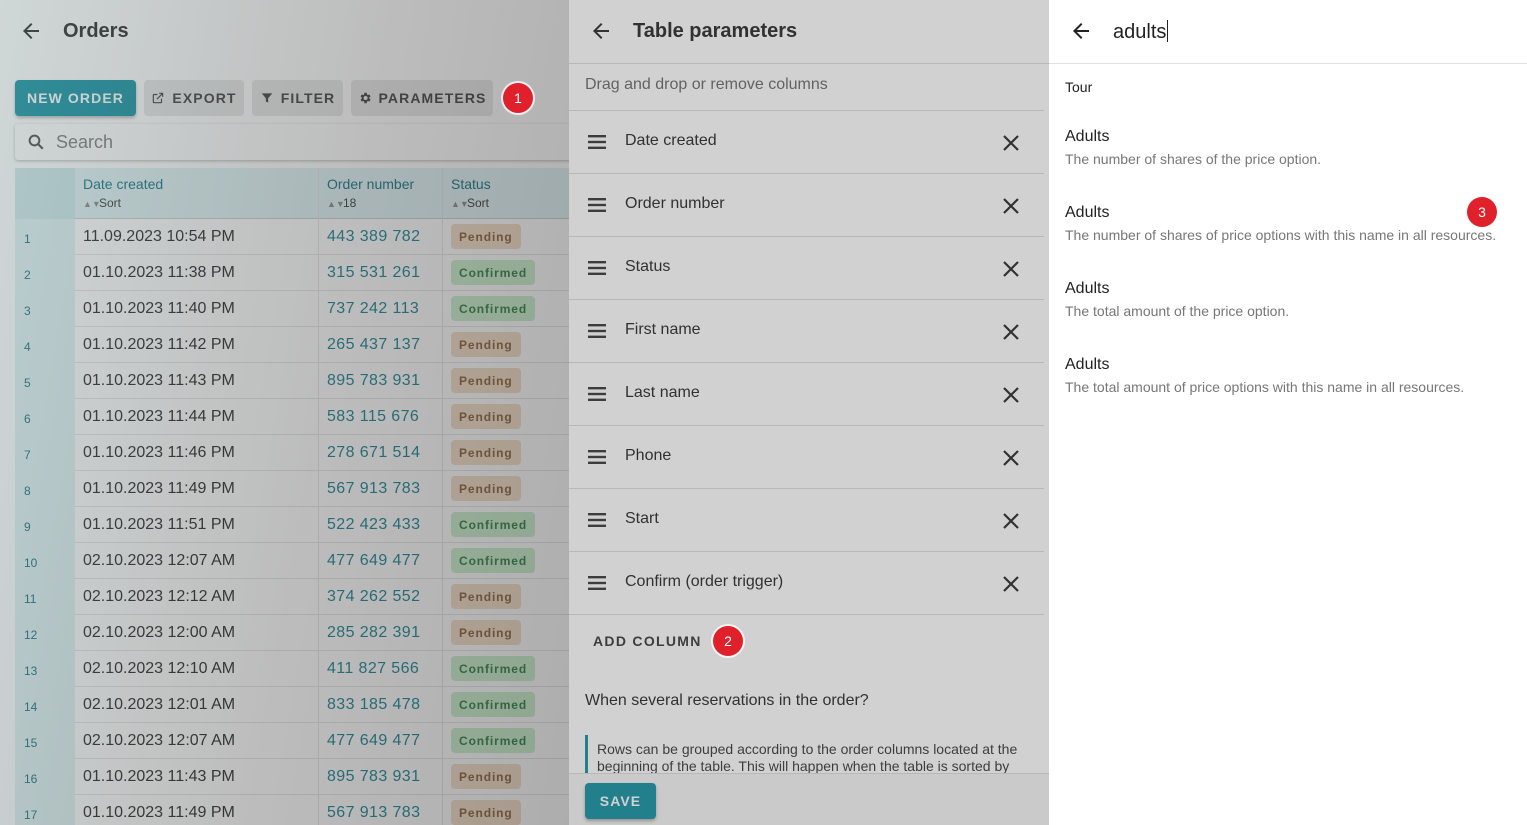 Image resolution: width=1527 pixels, height=825 pixels. I want to click on table-row: 5 01.10.2023 11:43 PM 895 783 931 Pending, so click(292, 381).